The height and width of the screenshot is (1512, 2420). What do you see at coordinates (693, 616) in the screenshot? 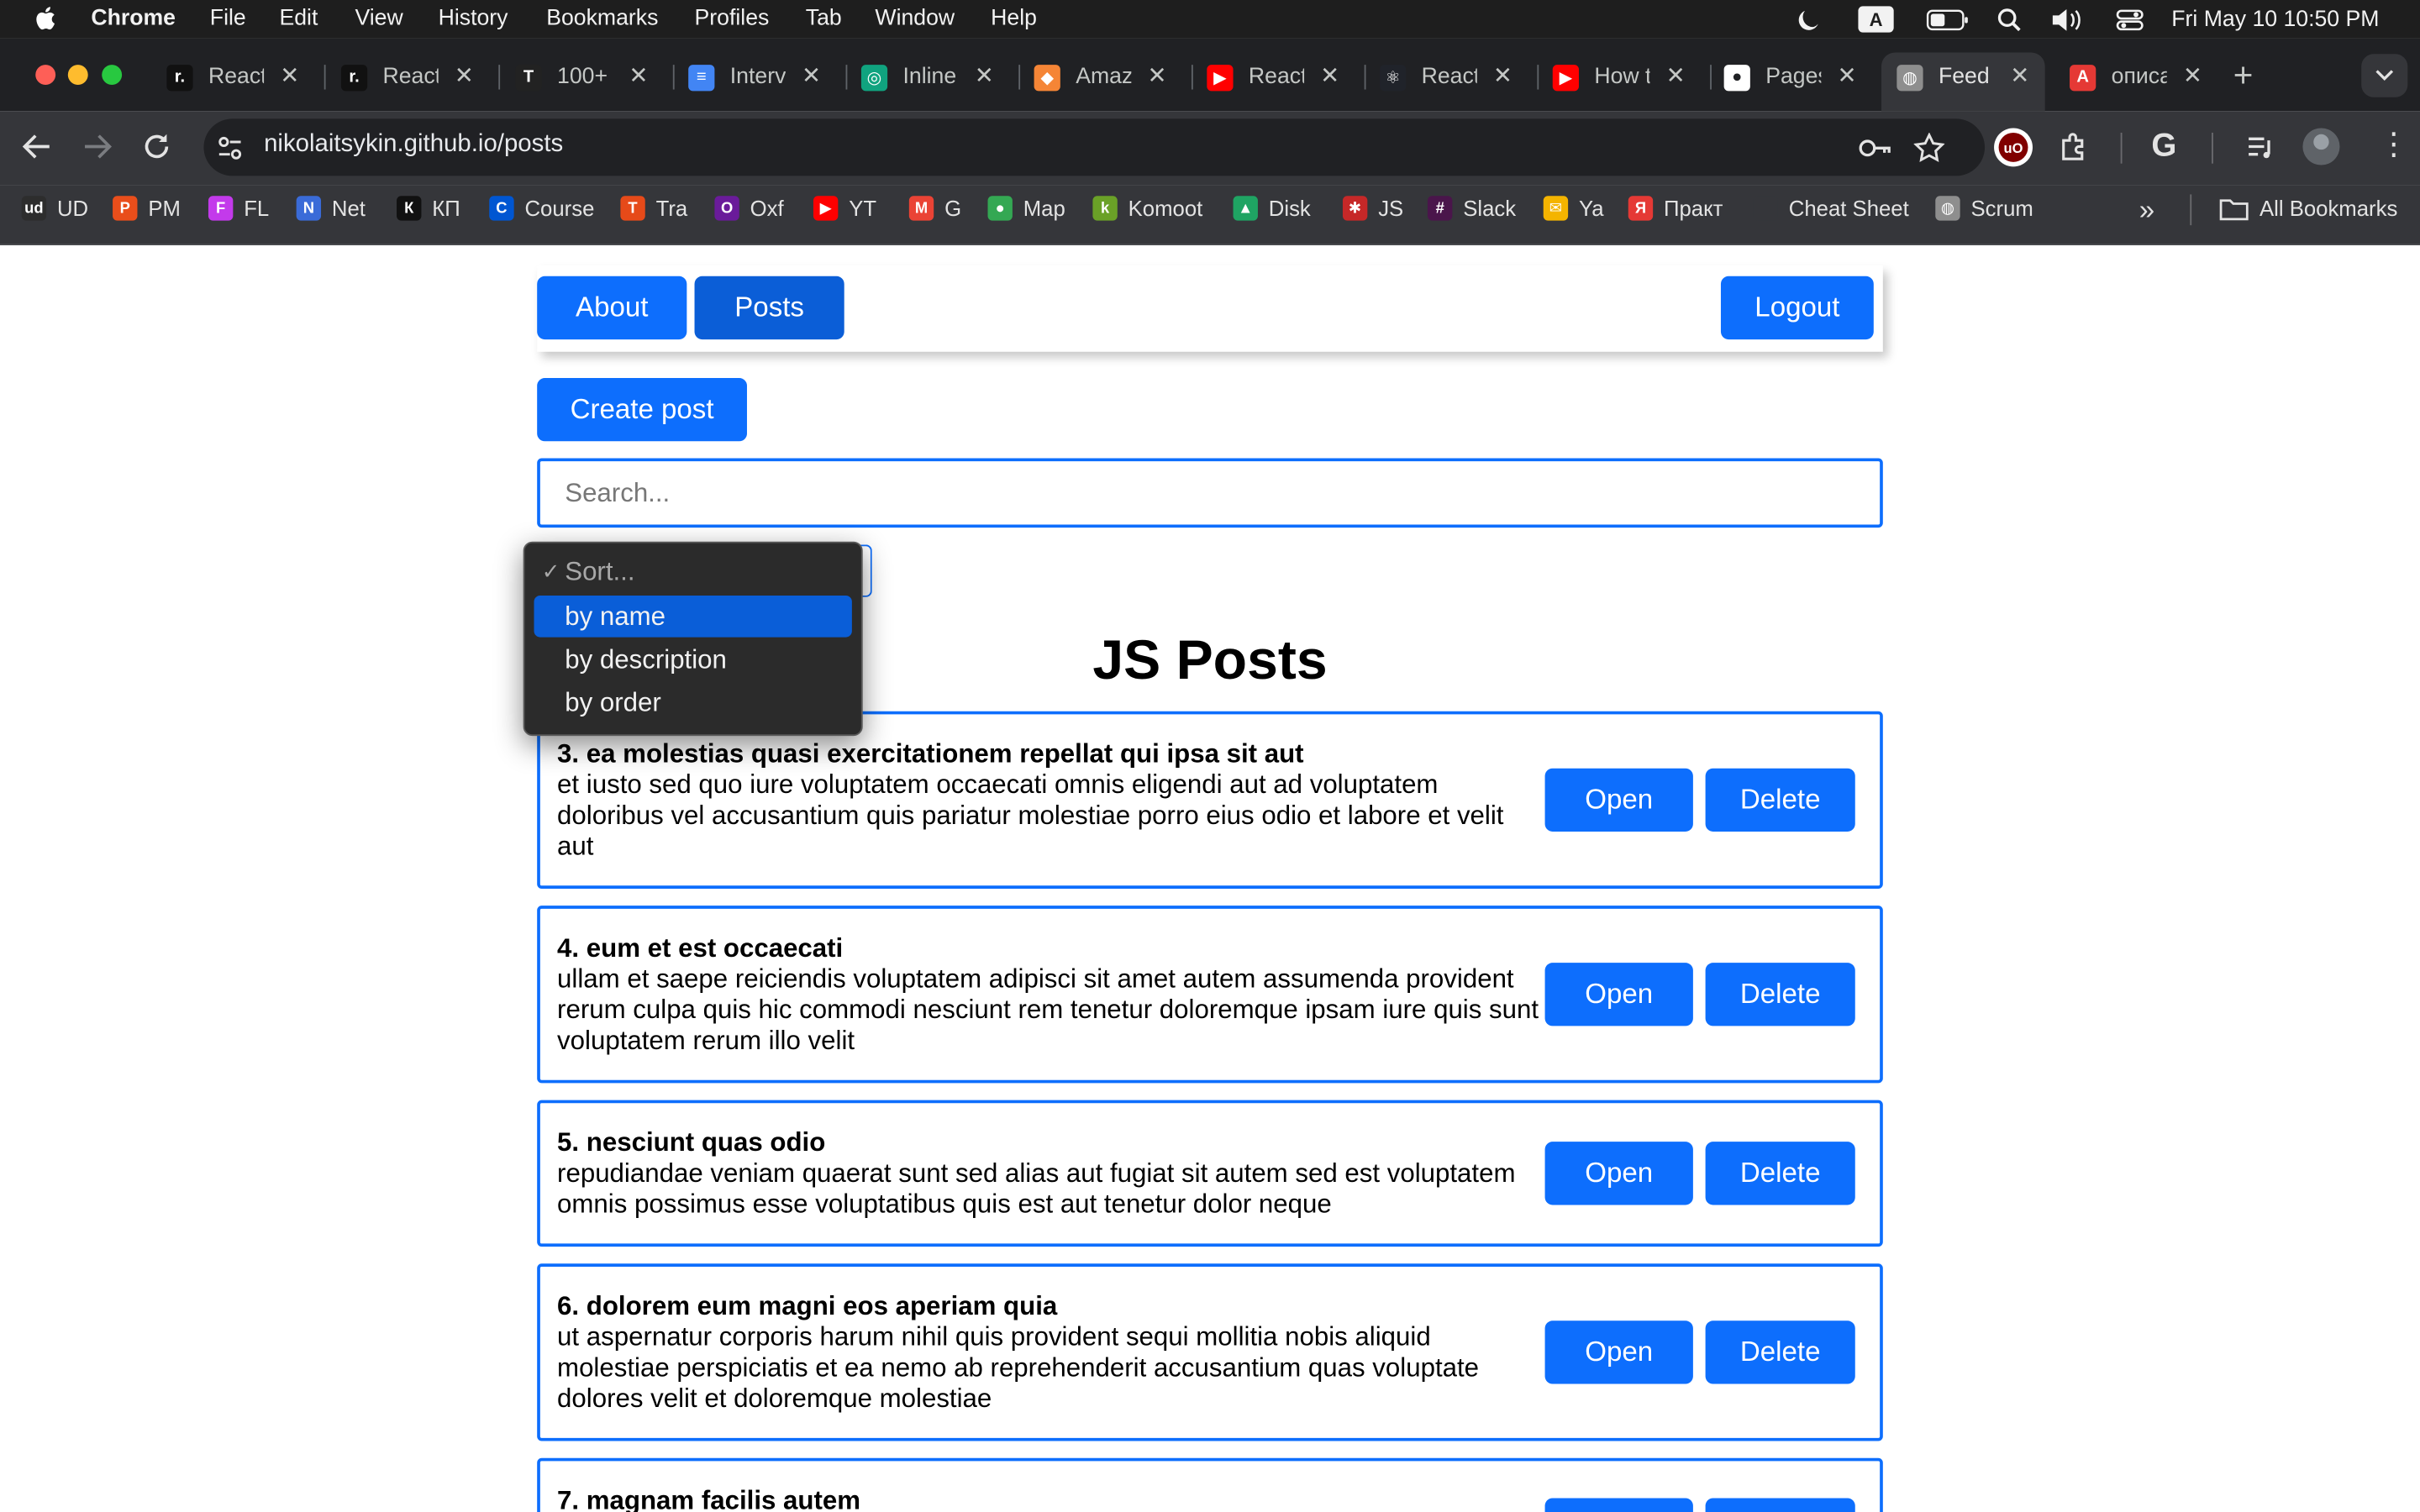
I see `sort-option-by-name: by name` at bounding box center [693, 616].